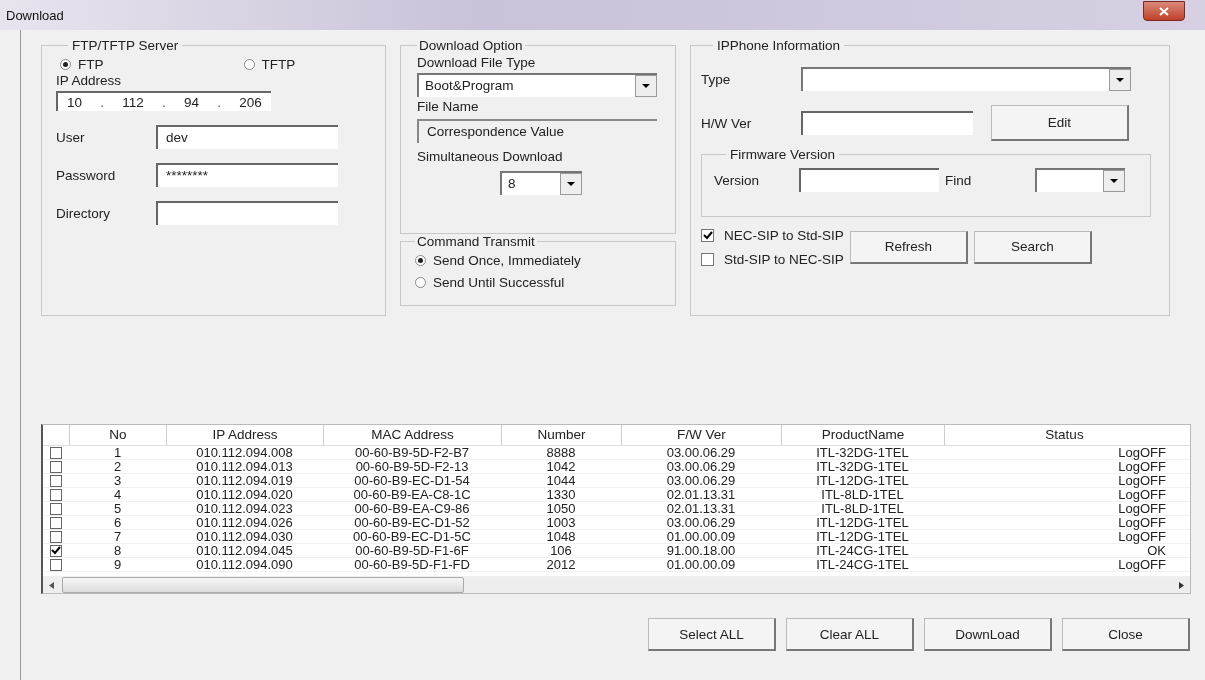  Describe the element at coordinates (988, 634) in the screenshot. I see `action-button: DownLoad` at that location.